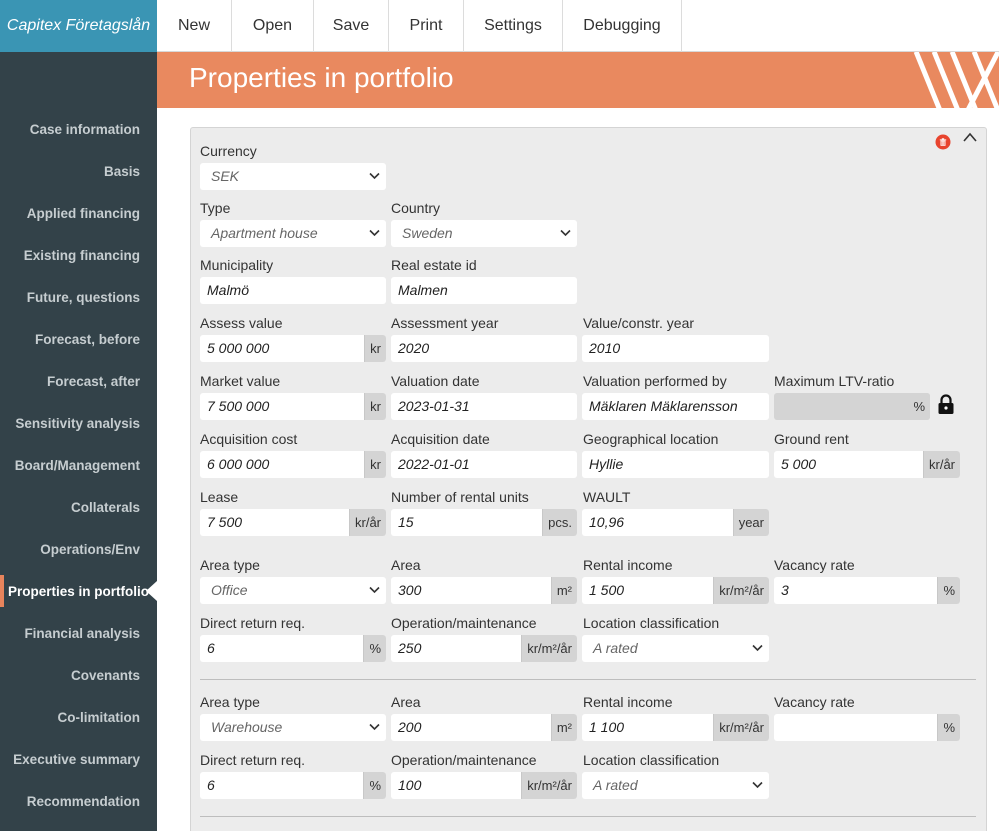 The height and width of the screenshot is (831, 999). I want to click on vacancy-rate-input: %, so click(867, 727).